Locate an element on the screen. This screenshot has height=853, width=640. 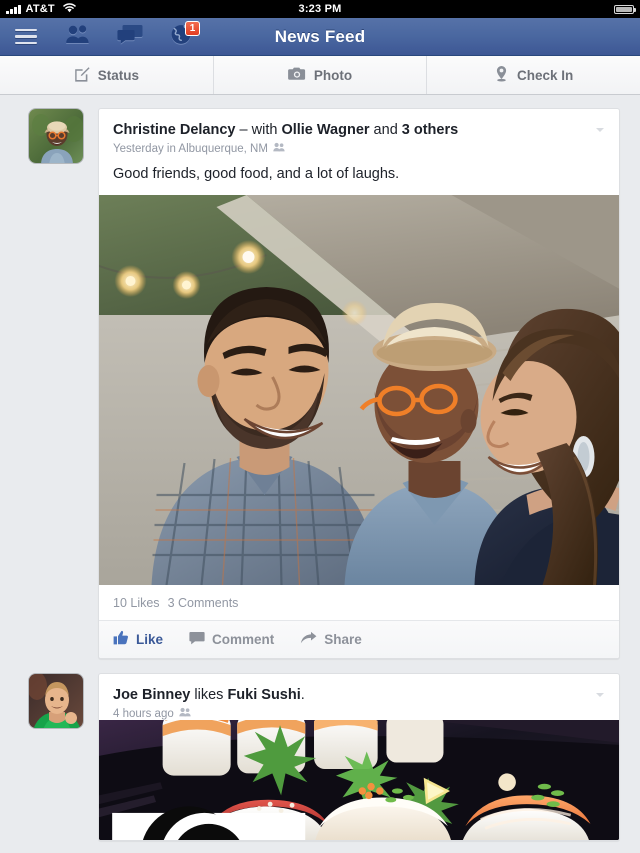
post-engagement-stats: 10 Likes 3 Comments is located at coordinates (359, 602).